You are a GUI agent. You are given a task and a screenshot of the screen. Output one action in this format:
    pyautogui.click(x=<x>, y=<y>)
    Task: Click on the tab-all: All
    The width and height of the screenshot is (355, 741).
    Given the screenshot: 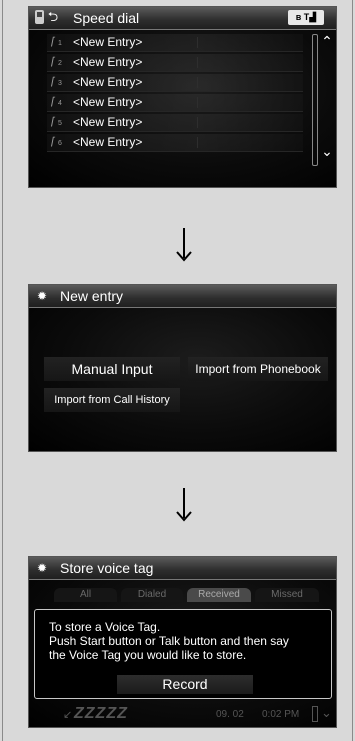 What is the action you would take?
    pyautogui.click(x=85, y=595)
    